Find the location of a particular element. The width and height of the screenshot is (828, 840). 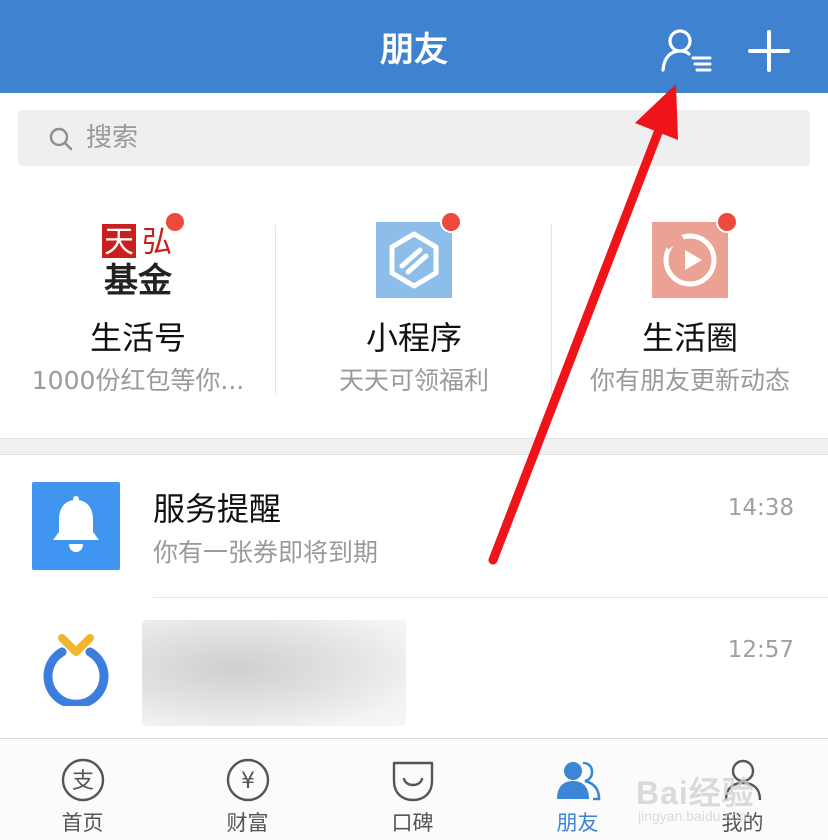

koubei-icon is located at coordinates (413, 780).